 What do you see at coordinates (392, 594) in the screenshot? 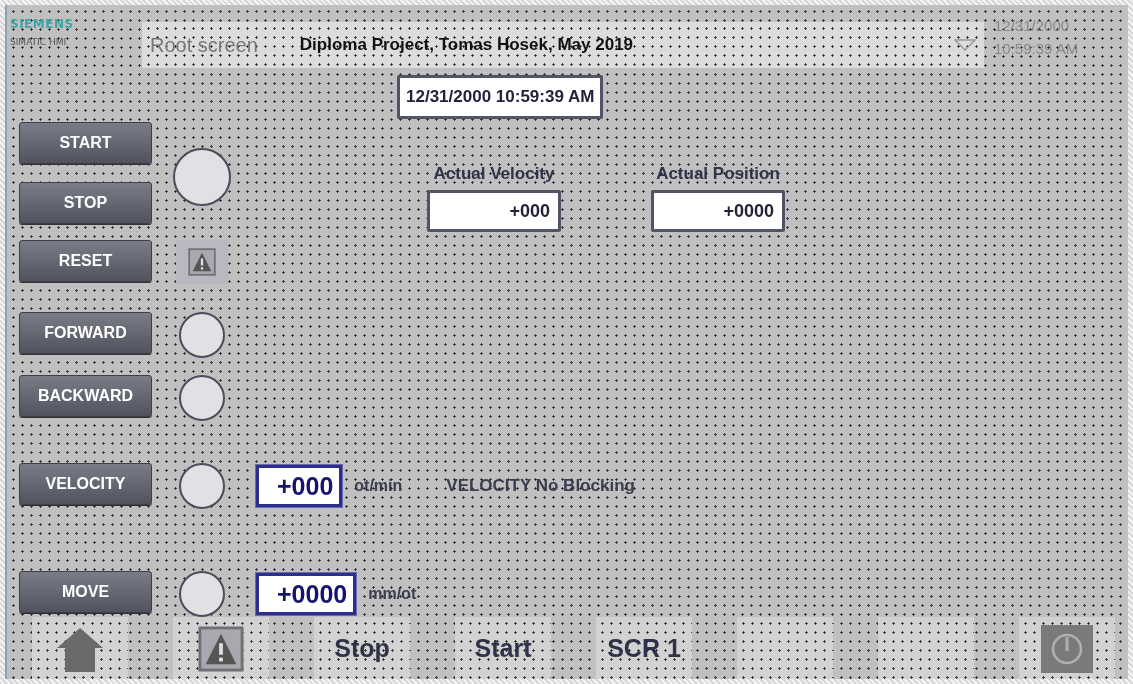
I see `unit-label: mm/ot` at bounding box center [392, 594].